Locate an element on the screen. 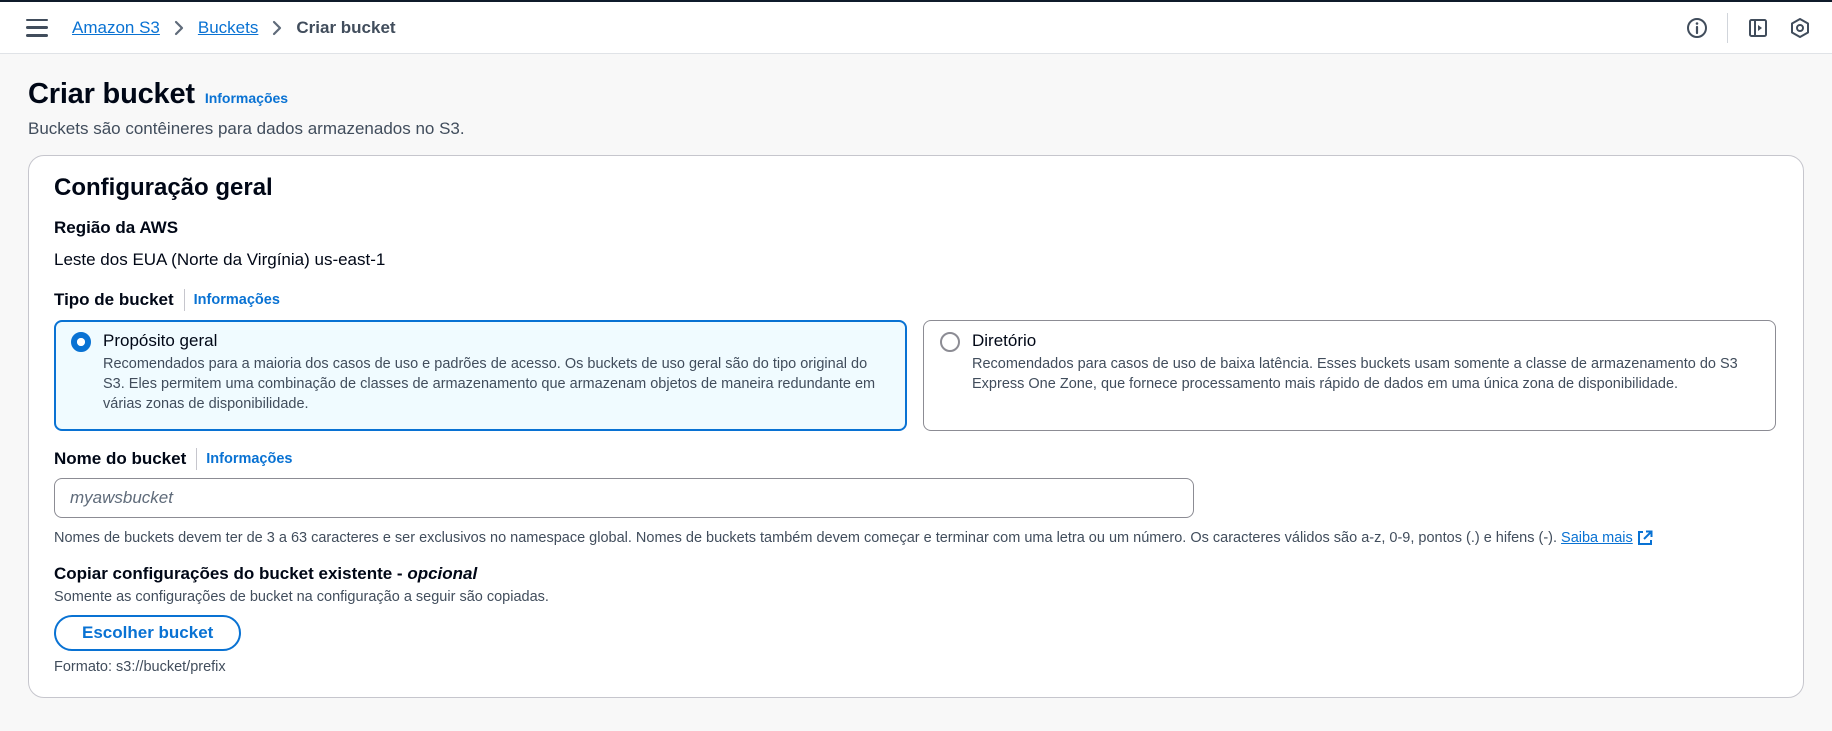 This screenshot has width=1832, height=731. side-panel-icon is located at coordinates (1758, 28).